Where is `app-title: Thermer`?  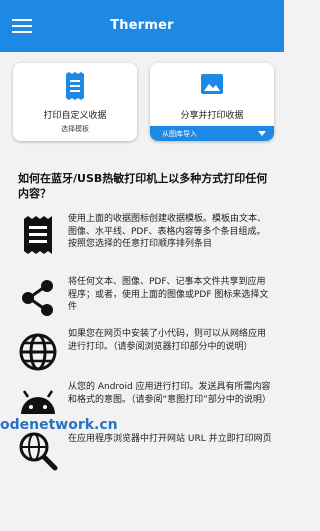
app-title: Thermer is located at coordinates (142, 25).